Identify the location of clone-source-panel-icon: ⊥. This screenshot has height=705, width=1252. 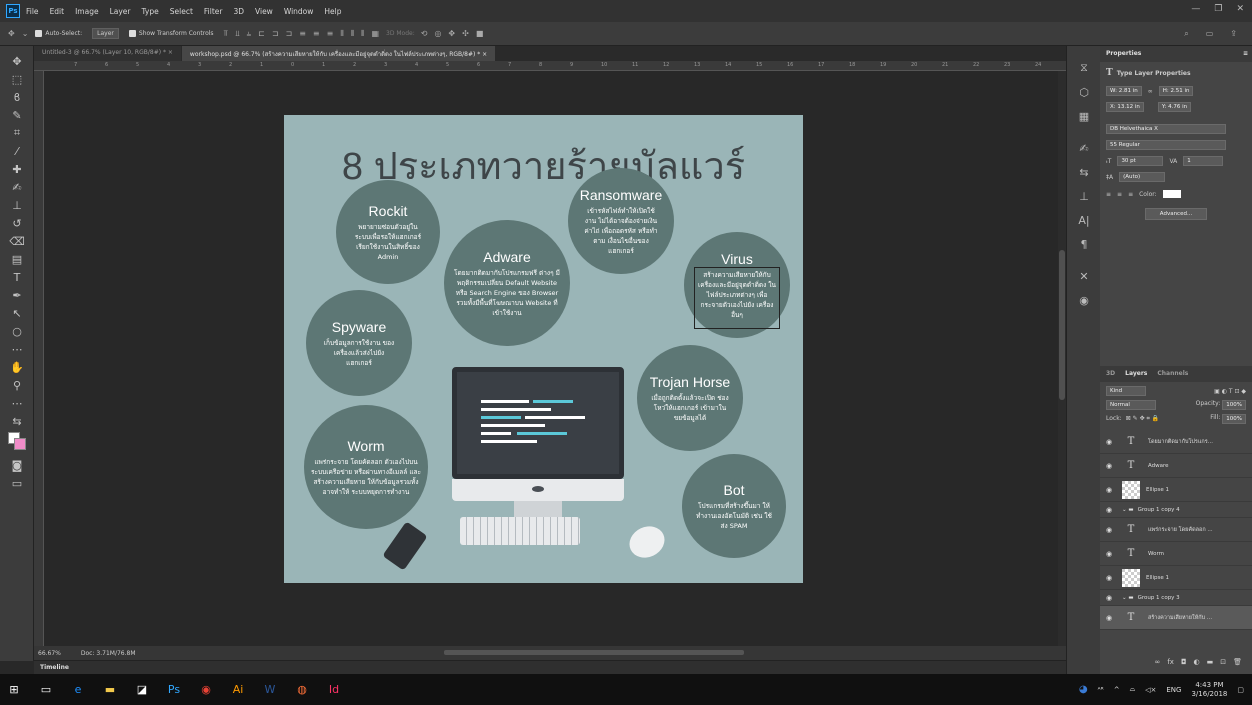
(1084, 196).